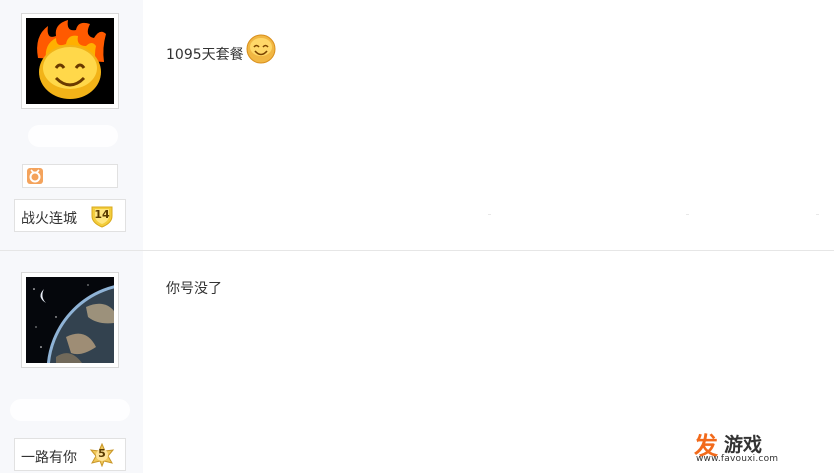  What do you see at coordinates (35, 176) in the screenshot?
I see `medal-icon` at bounding box center [35, 176].